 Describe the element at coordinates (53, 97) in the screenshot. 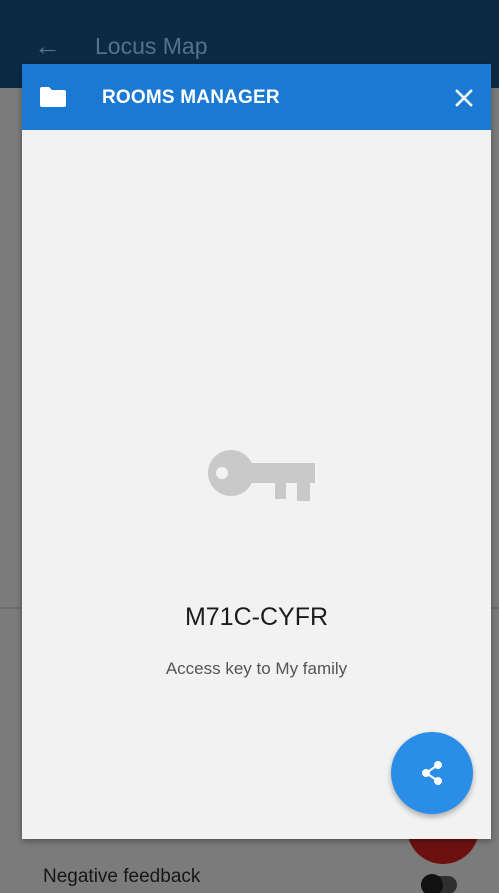

I see `folder-icon` at that location.